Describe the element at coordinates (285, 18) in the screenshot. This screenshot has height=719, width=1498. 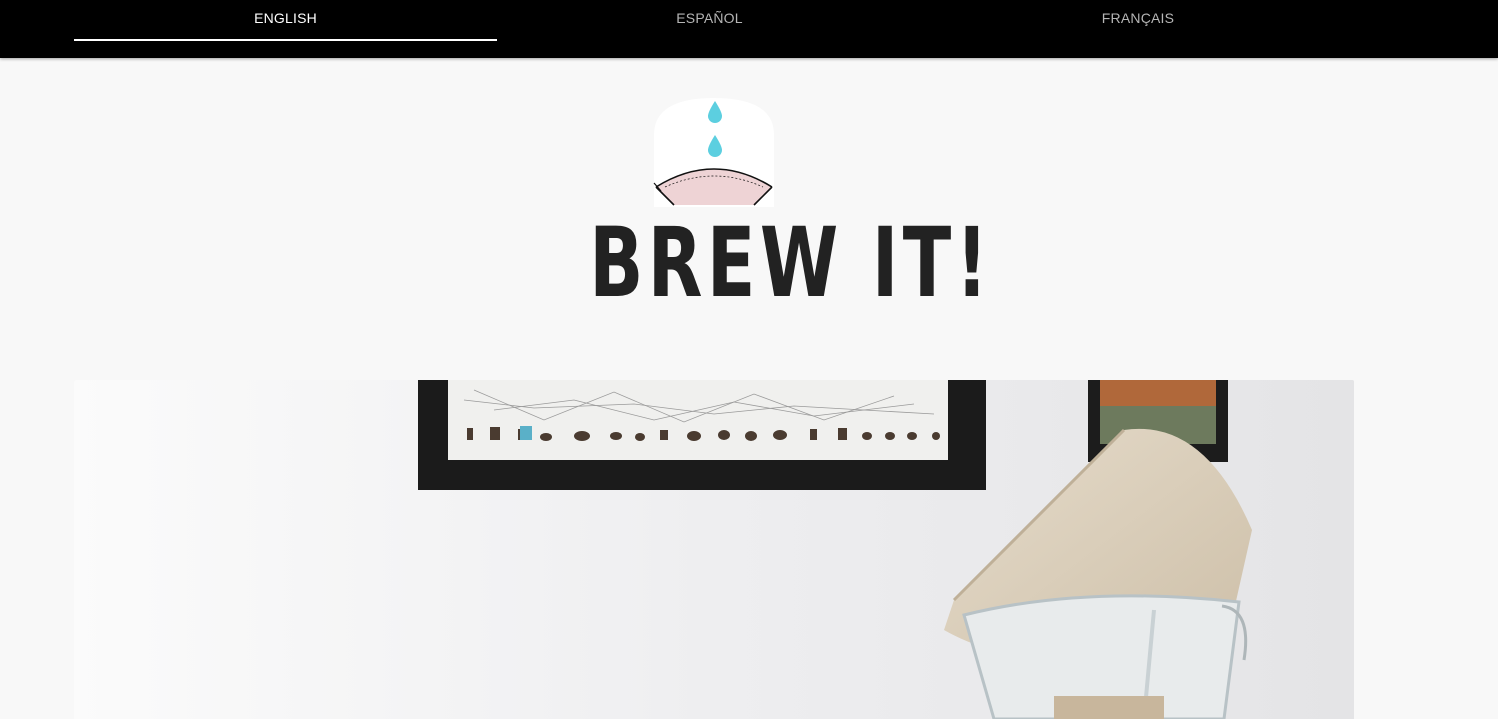
I see `tab-english-label: ENGLISH` at that location.